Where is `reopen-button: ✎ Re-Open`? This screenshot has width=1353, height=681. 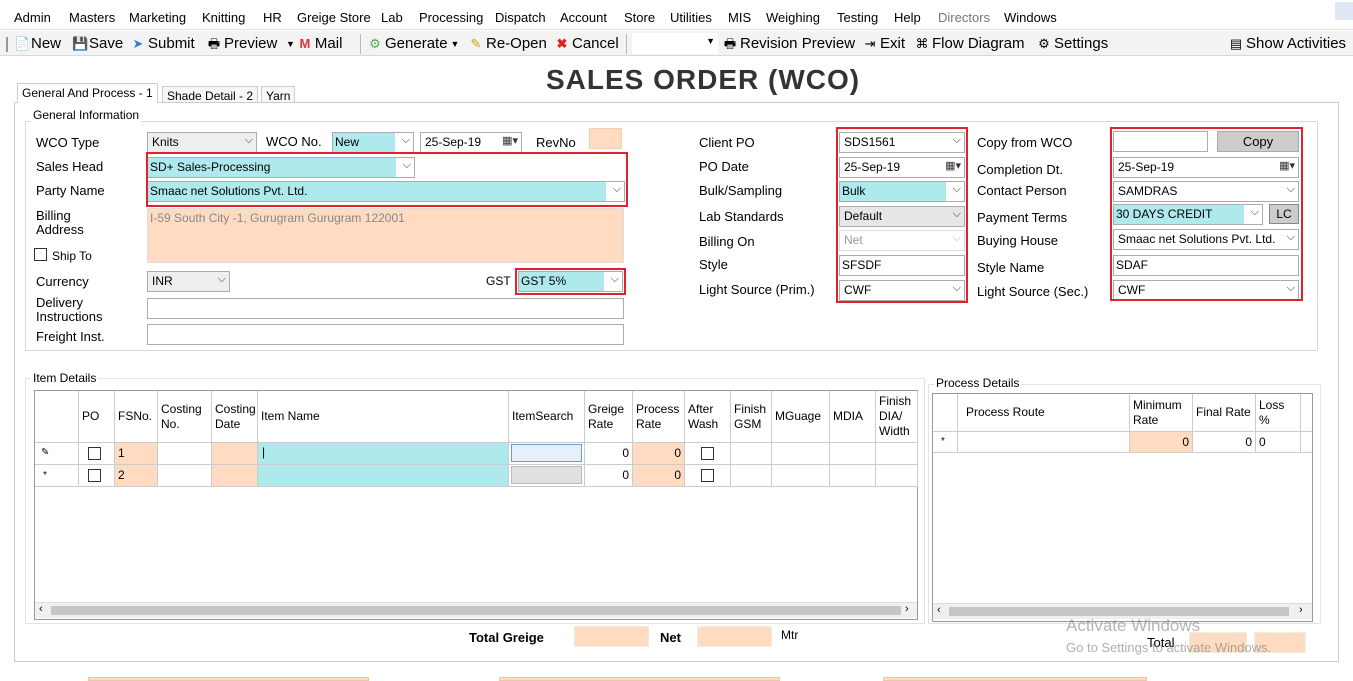
reopen-button: ✎ Re-Open is located at coordinates (508, 43).